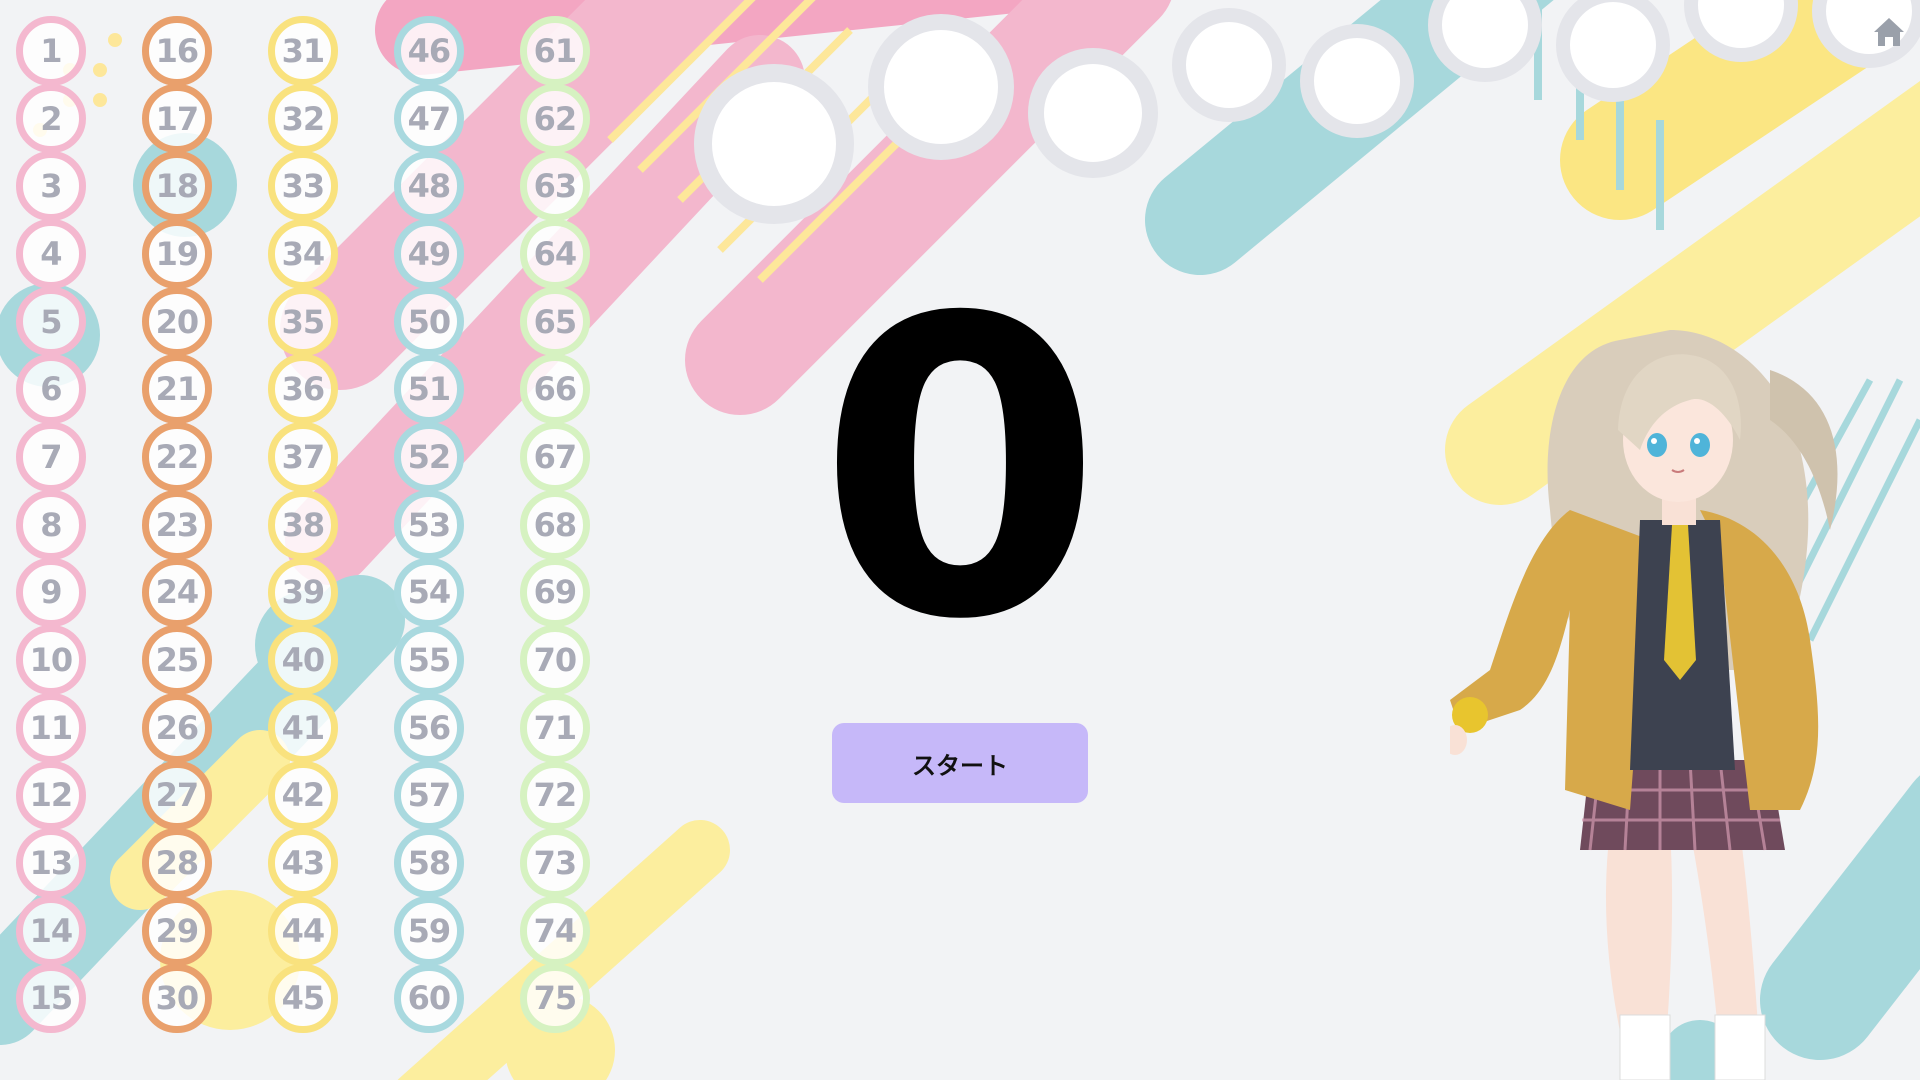 The width and height of the screenshot is (1920, 1080). I want to click on number-ball: 57, so click(429, 795).